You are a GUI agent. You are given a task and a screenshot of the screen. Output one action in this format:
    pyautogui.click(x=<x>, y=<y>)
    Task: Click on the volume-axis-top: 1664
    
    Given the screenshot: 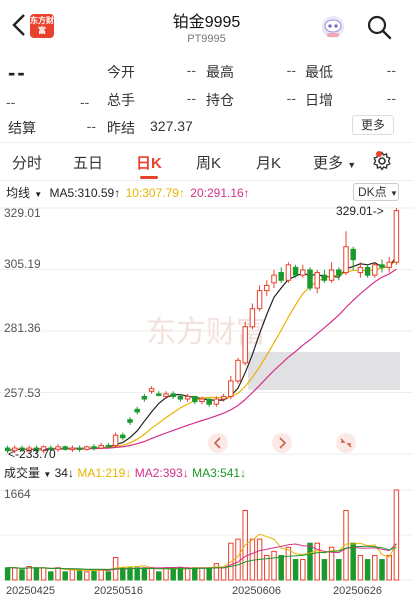 What is the action you would take?
    pyautogui.click(x=17, y=494)
    